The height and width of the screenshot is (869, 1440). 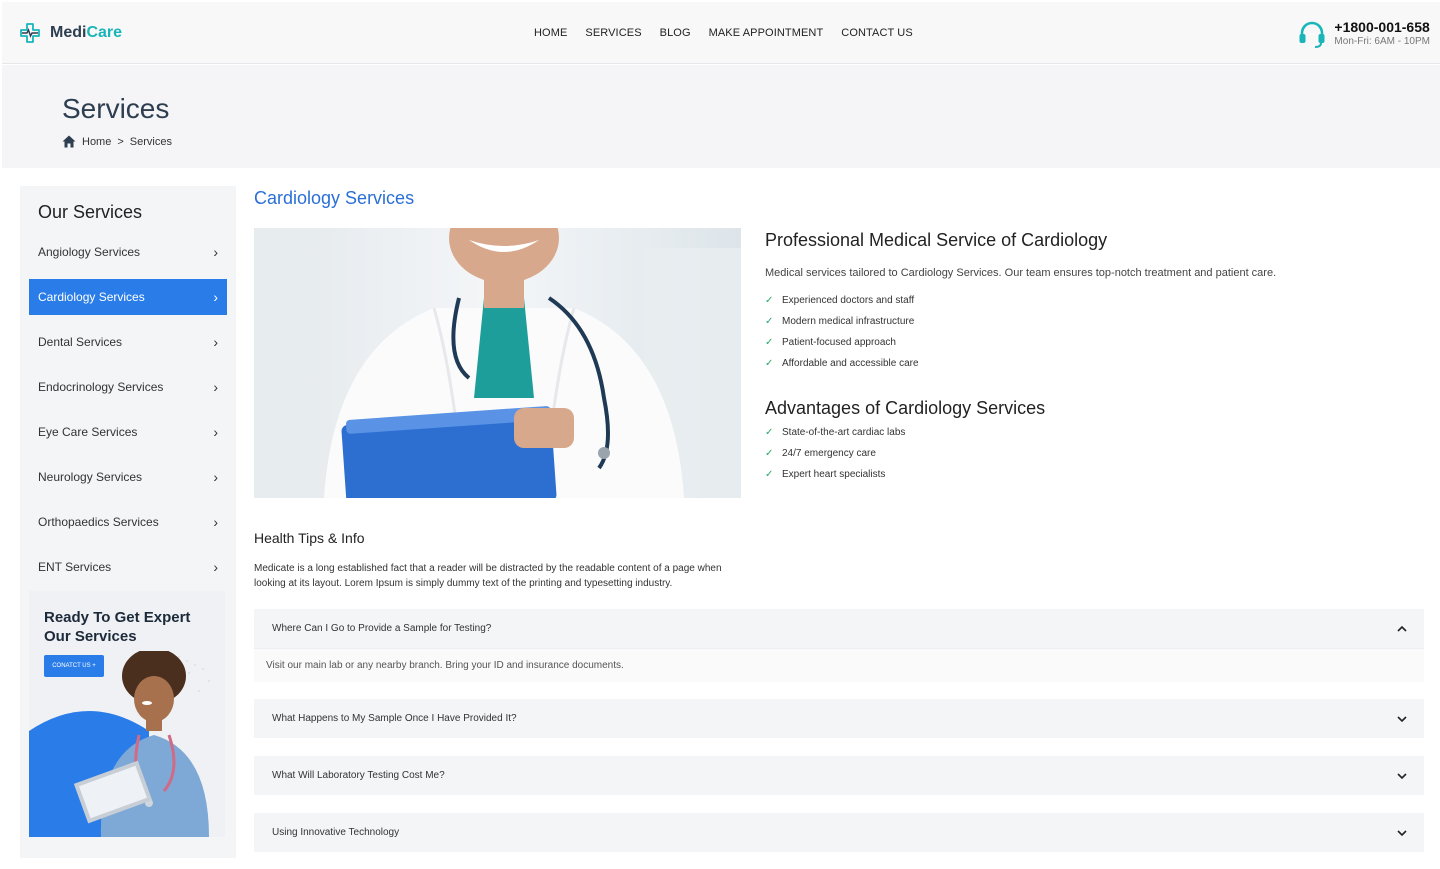 I want to click on faq-question: Using Innovative Technology, so click(x=839, y=832).